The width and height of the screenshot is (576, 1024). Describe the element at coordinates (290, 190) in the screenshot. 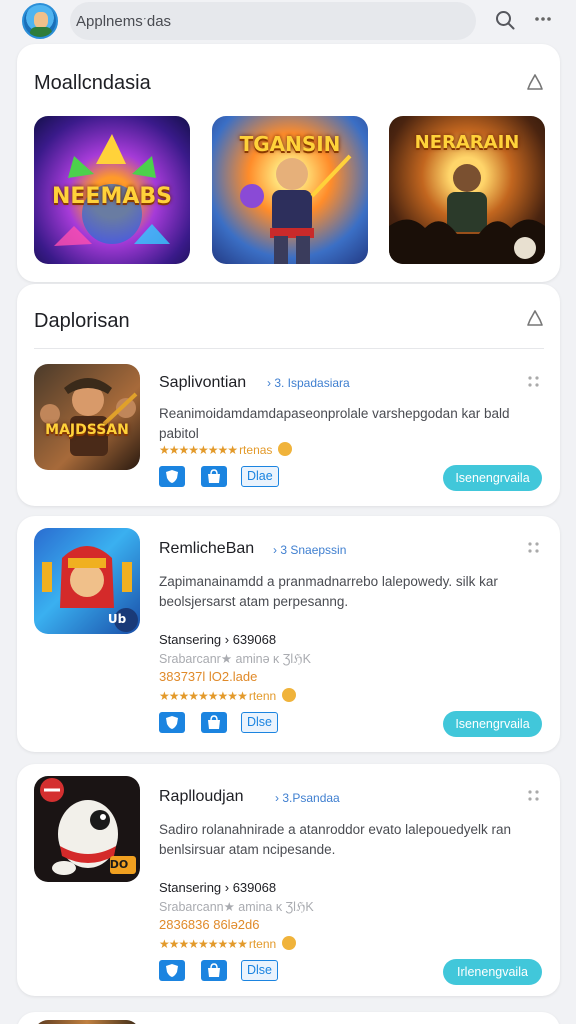

I see `featured-game-2: TGANSIN` at that location.